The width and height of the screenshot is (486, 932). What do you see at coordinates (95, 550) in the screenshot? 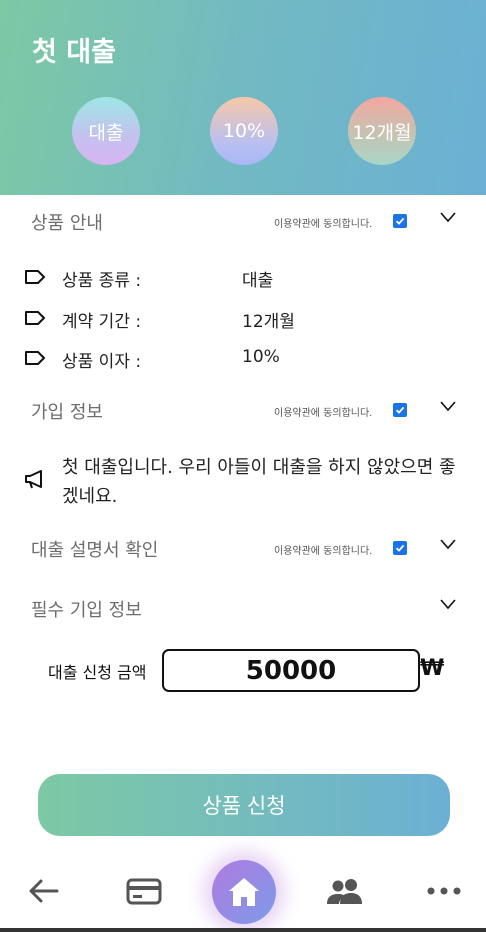
I see `section-title: 대출 설명서 확인` at bounding box center [95, 550].